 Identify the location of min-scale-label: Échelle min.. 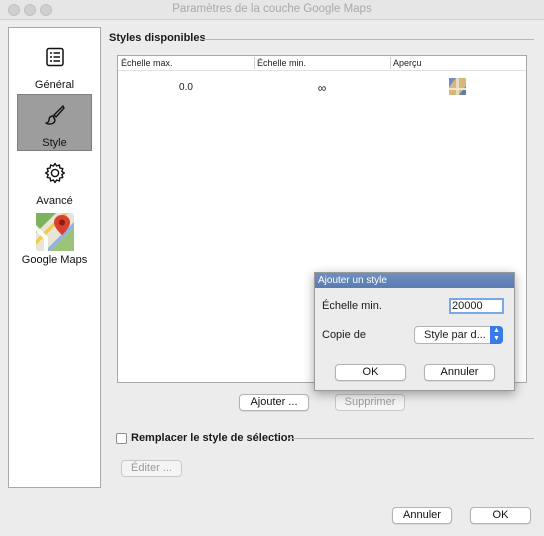
(352, 306).